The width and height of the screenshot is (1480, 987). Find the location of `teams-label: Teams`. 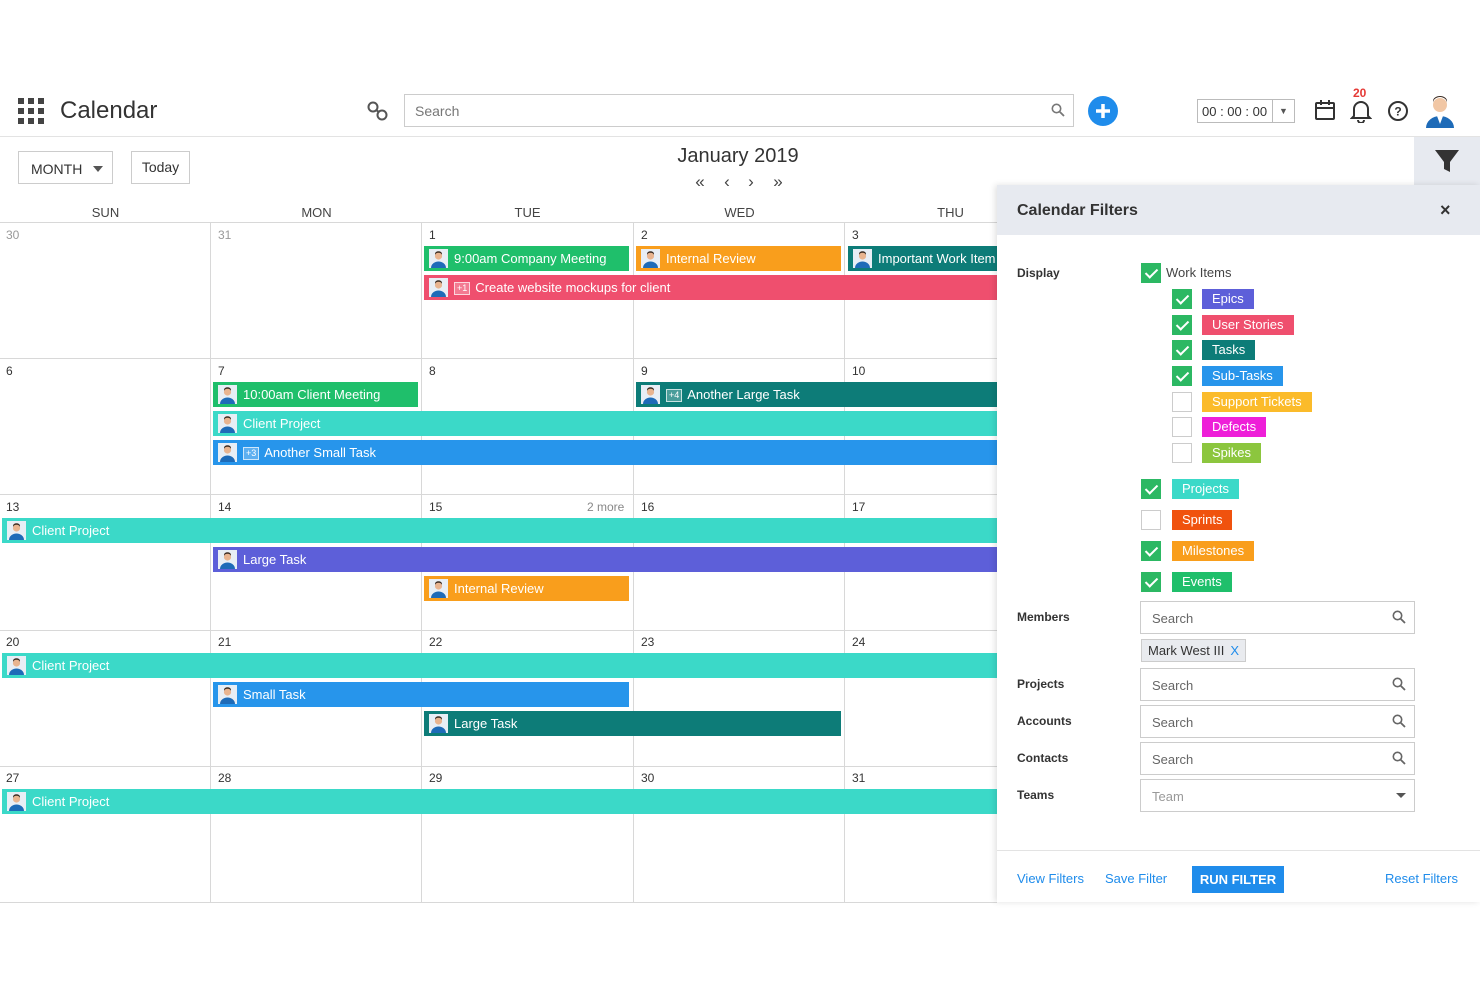

teams-label: Teams is located at coordinates (1036, 795).